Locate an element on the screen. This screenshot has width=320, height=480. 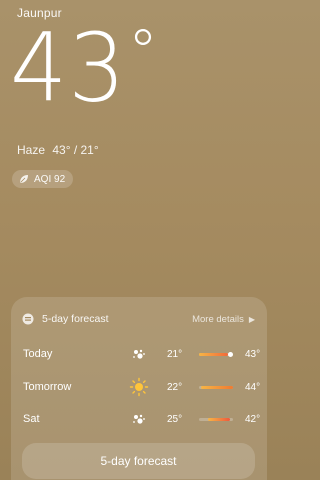
forecast-day: Sat is located at coordinates (31, 419).